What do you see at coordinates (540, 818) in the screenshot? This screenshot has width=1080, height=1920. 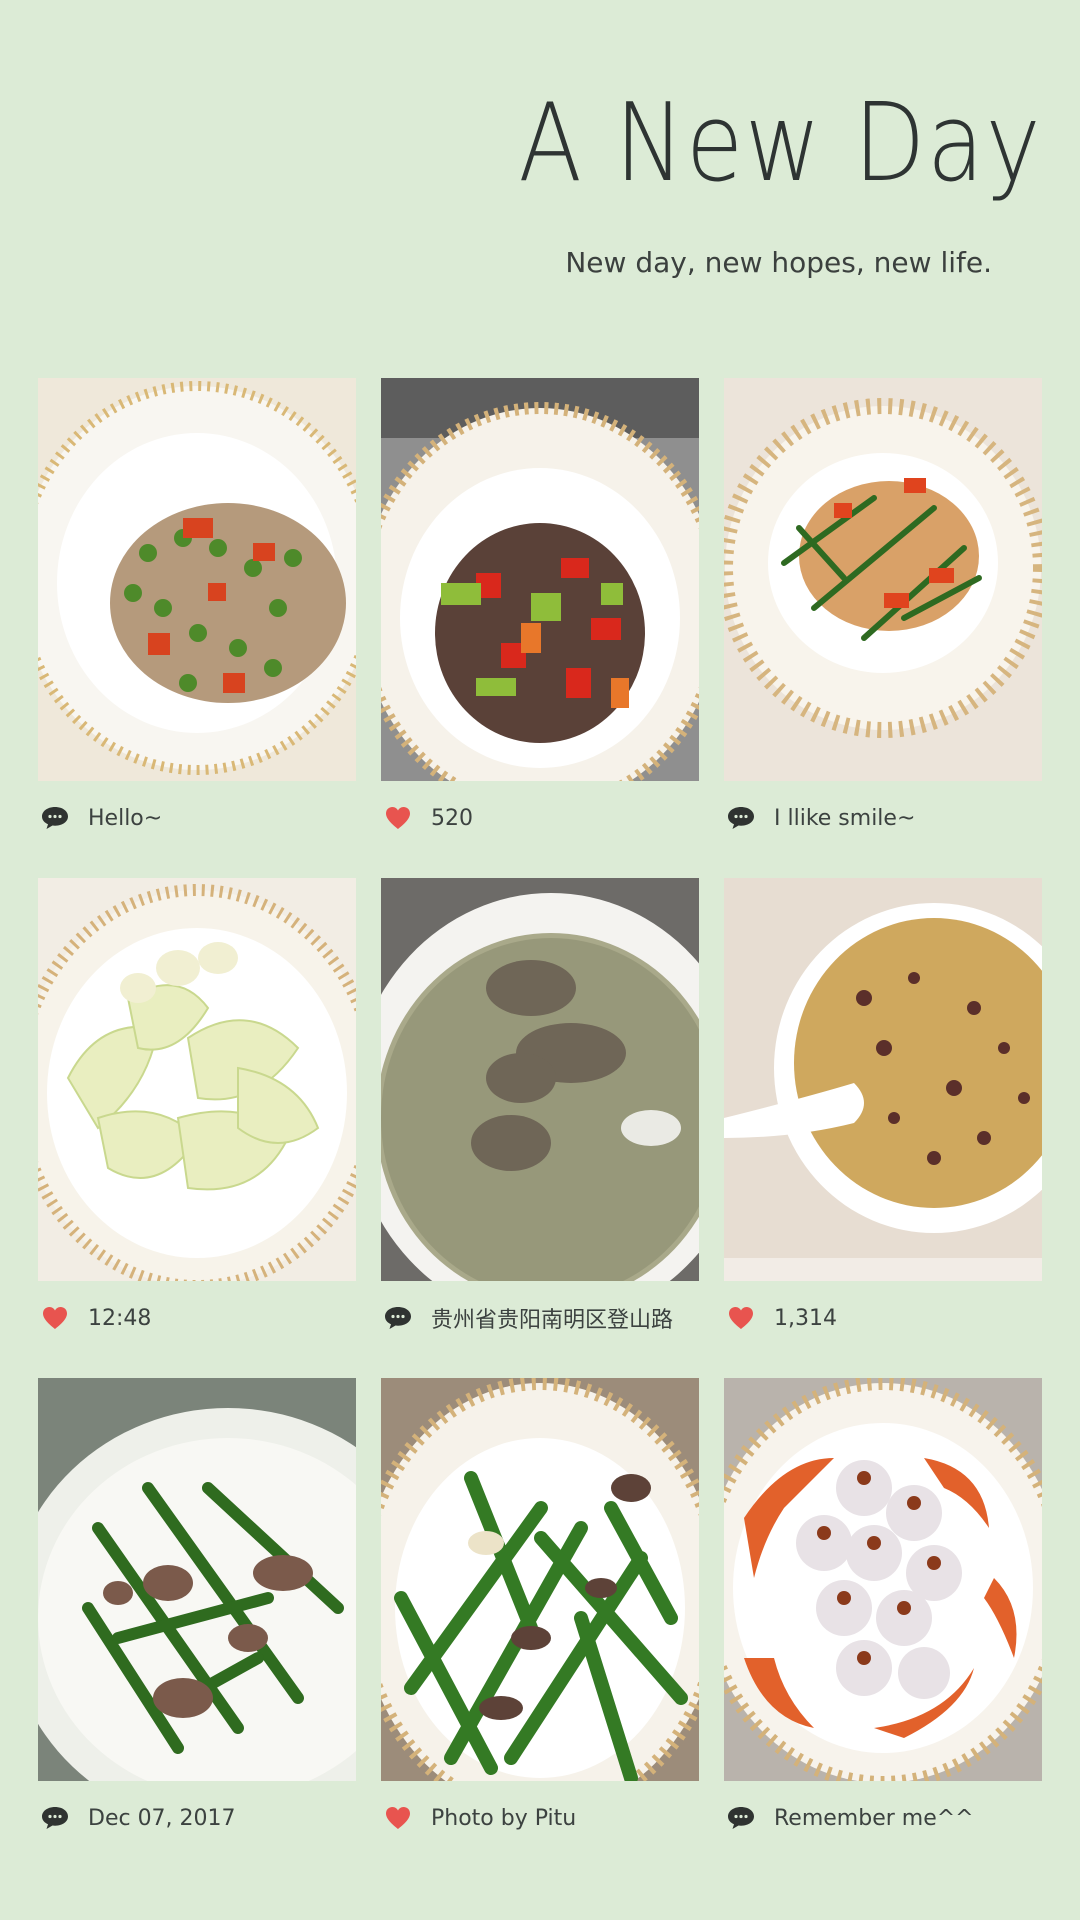 I see `card-meta: 520` at bounding box center [540, 818].